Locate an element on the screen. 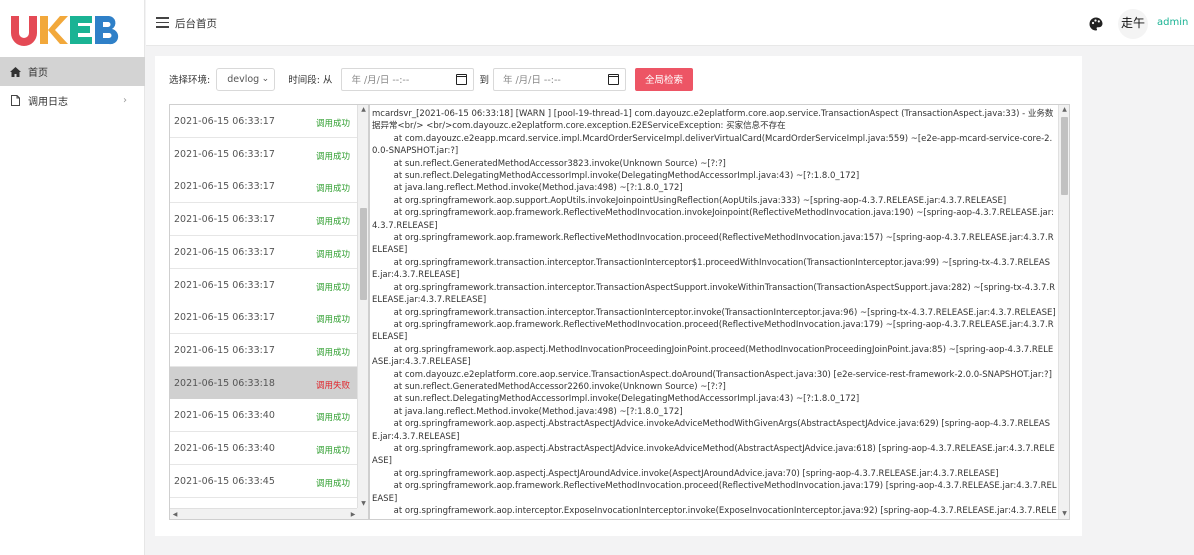 The height and width of the screenshot is (555, 1194). sidebar-item-label: 首页 is located at coordinates (38, 73).